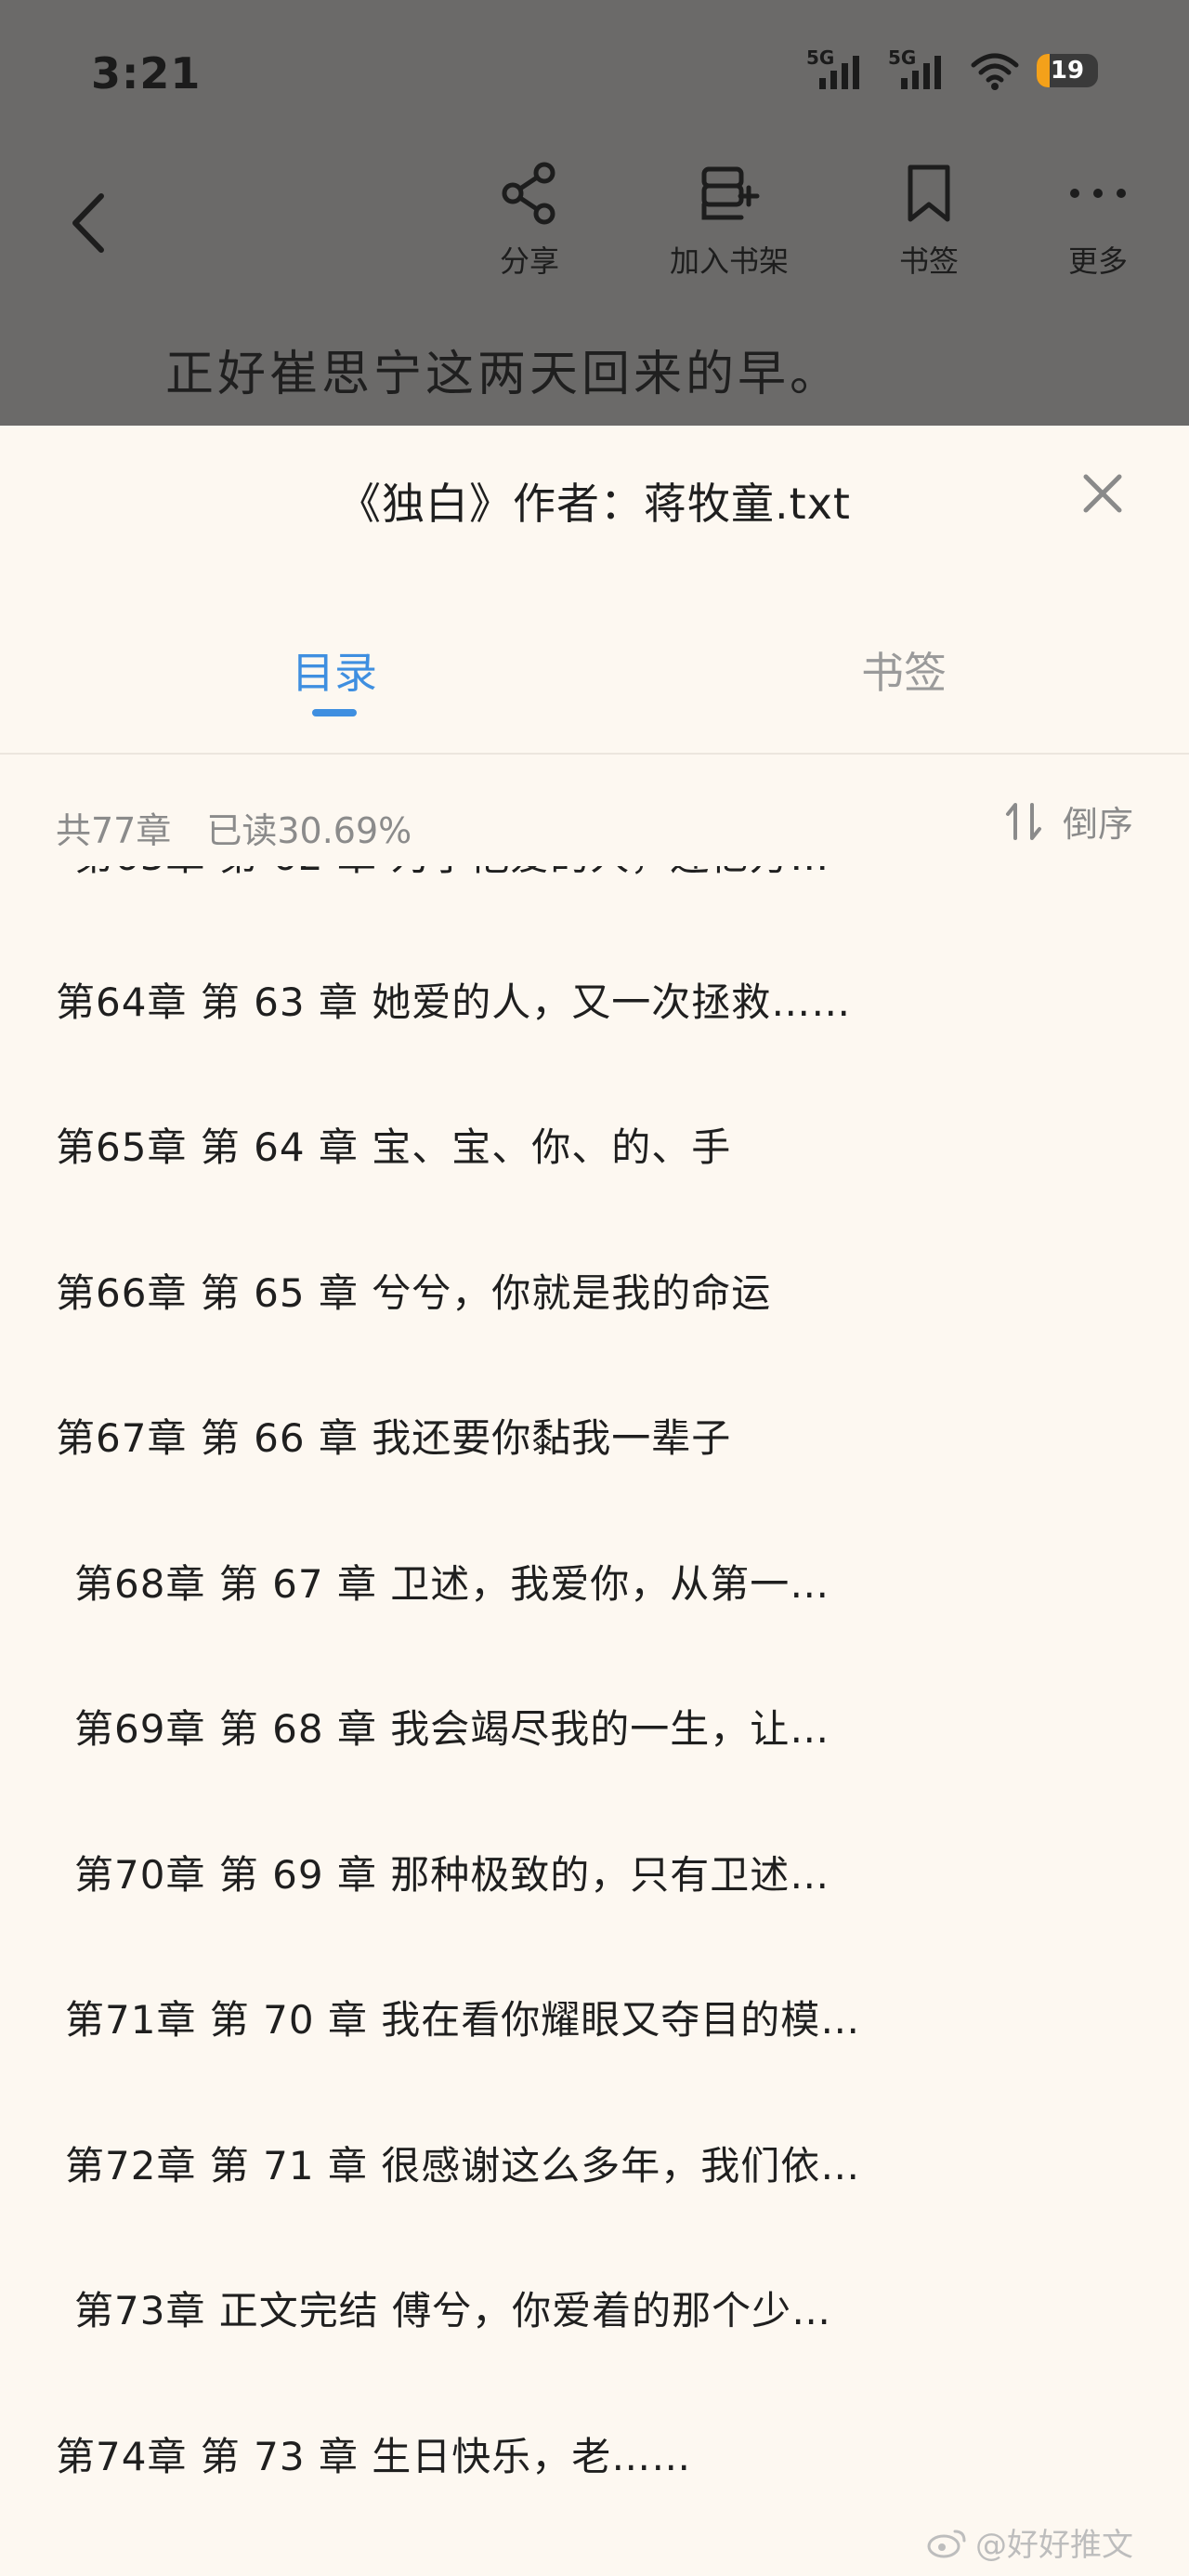 The image size is (1189, 2576). I want to click on divider, so click(594, 754).